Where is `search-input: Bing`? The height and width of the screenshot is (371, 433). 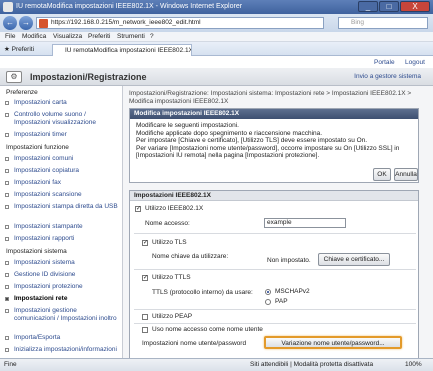 search-input: Bing is located at coordinates (383, 23).